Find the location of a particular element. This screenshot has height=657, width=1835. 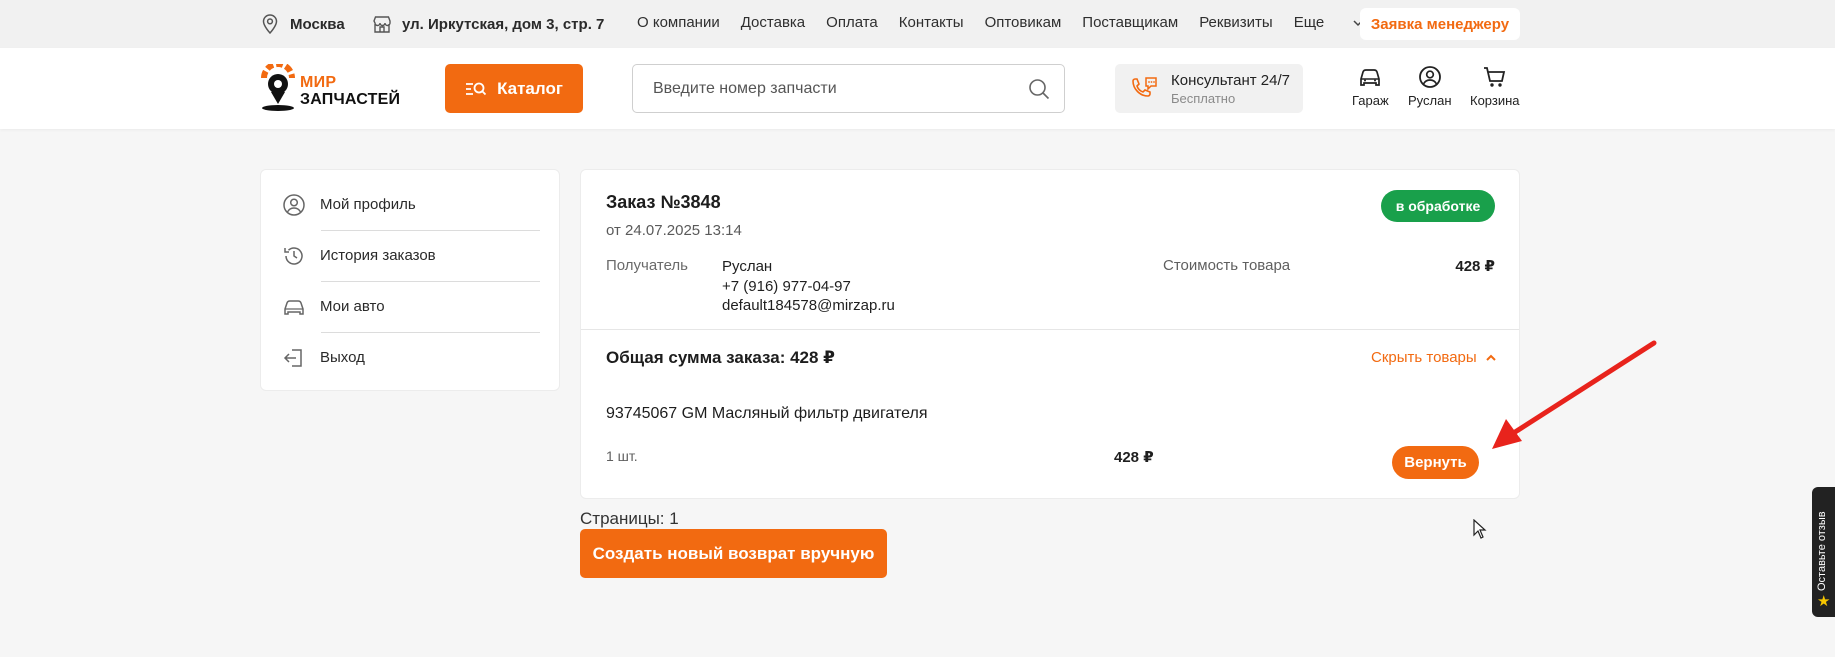

cart-button: Корзина is located at coordinates (1495, 86).